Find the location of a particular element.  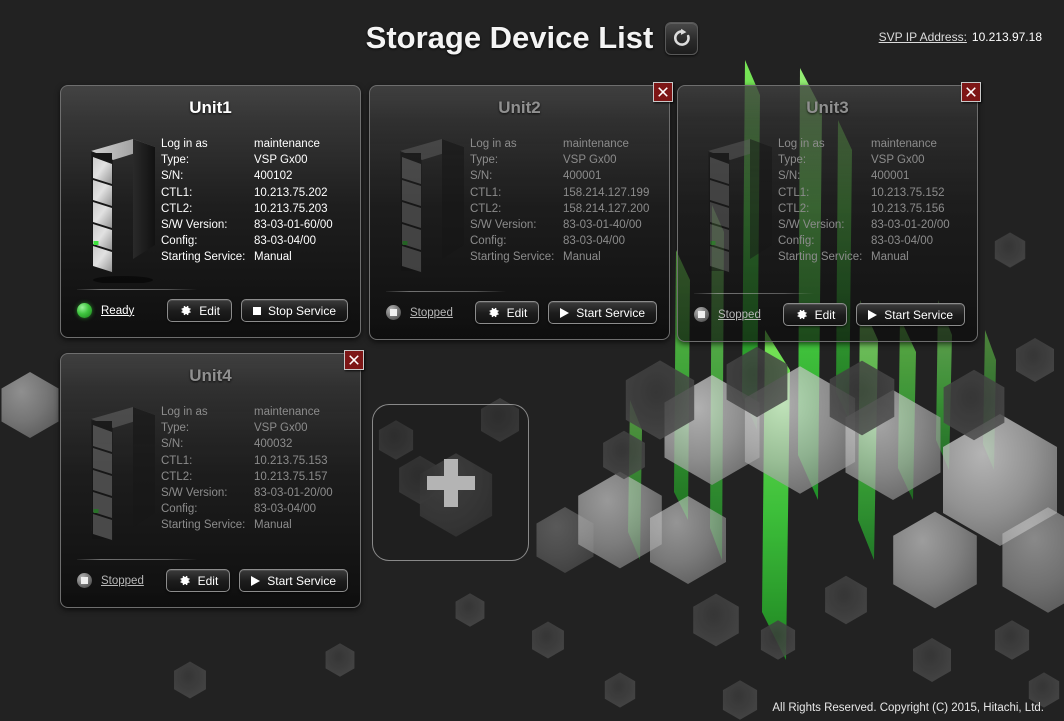

card-actions: Edit Stop Service is located at coordinates (257, 310).